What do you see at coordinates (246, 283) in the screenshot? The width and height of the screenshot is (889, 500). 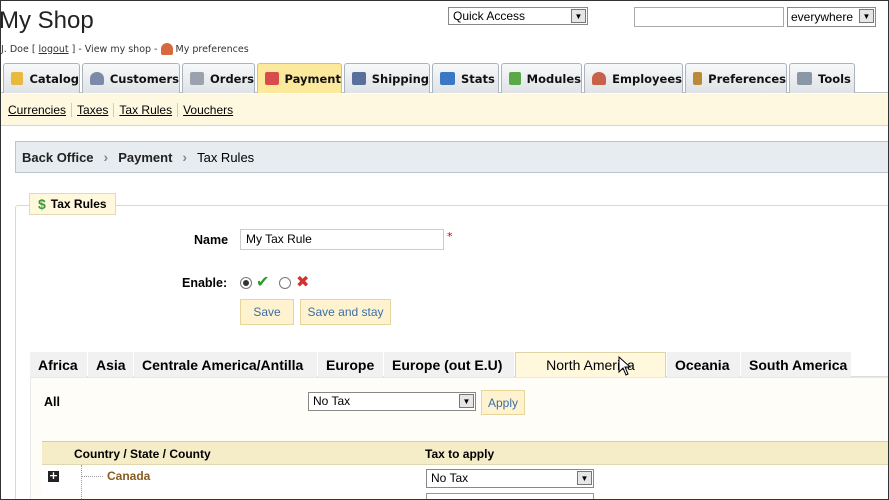 I see `enable-yes-radio` at bounding box center [246, 283].